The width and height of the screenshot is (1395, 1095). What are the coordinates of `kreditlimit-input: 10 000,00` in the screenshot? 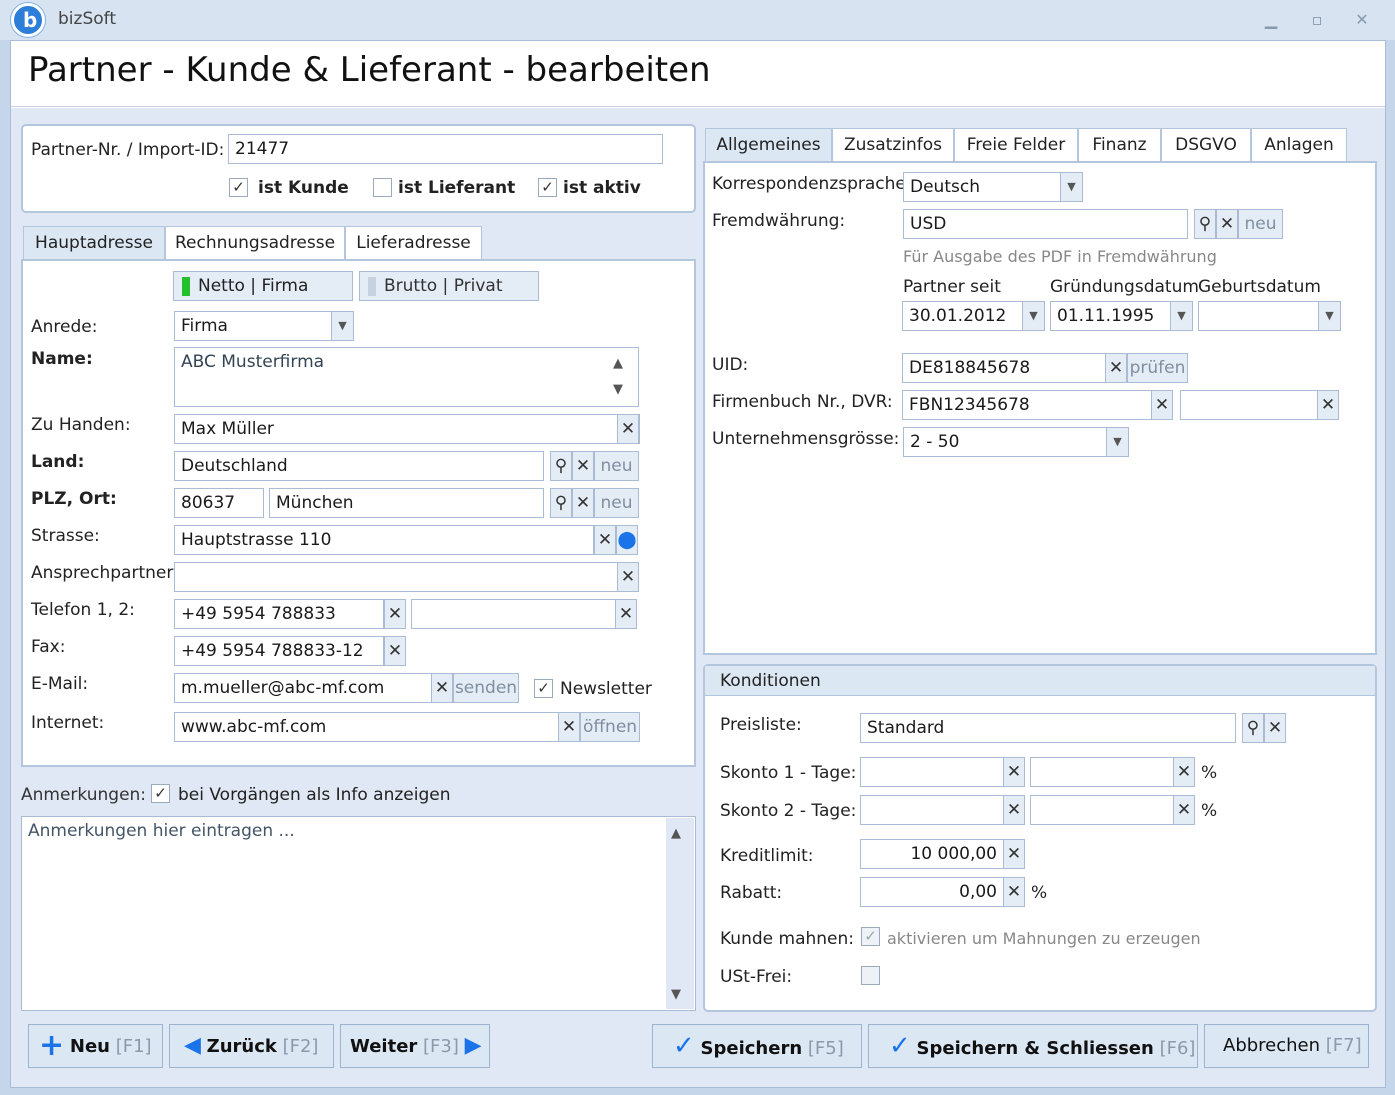 It's located at (932, 854).